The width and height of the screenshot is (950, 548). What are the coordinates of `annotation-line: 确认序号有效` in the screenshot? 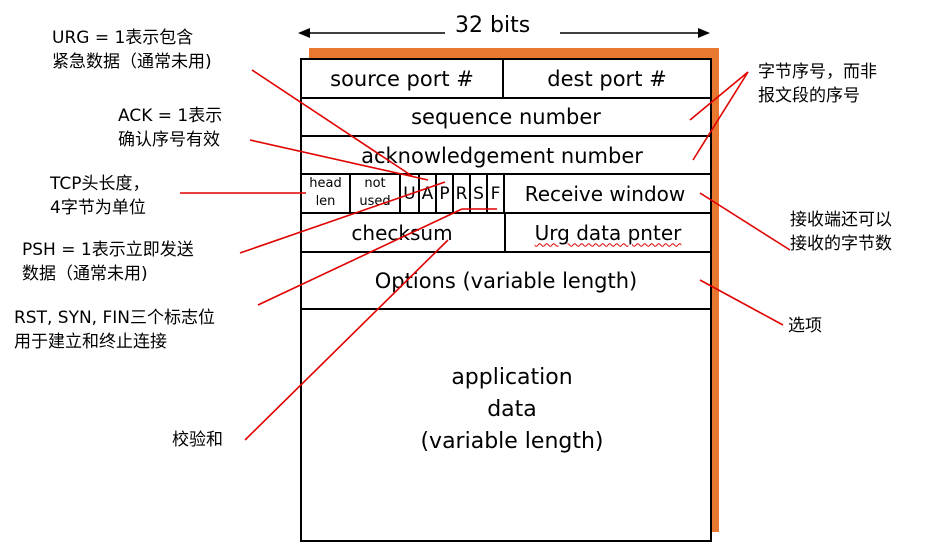 It's located at (169, 140).